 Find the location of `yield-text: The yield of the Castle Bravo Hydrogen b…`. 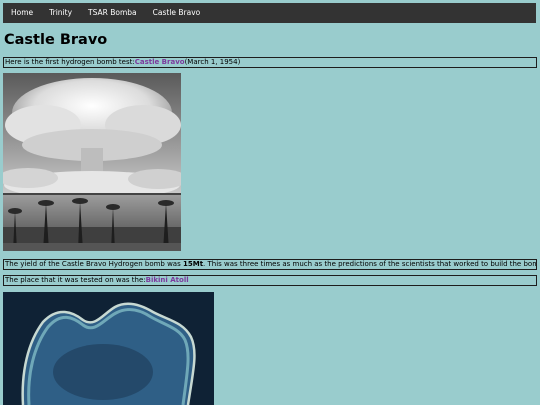

yield-text: The yield of the Castle Bravo Hydrogen b… is located at coordinates (94, 264).